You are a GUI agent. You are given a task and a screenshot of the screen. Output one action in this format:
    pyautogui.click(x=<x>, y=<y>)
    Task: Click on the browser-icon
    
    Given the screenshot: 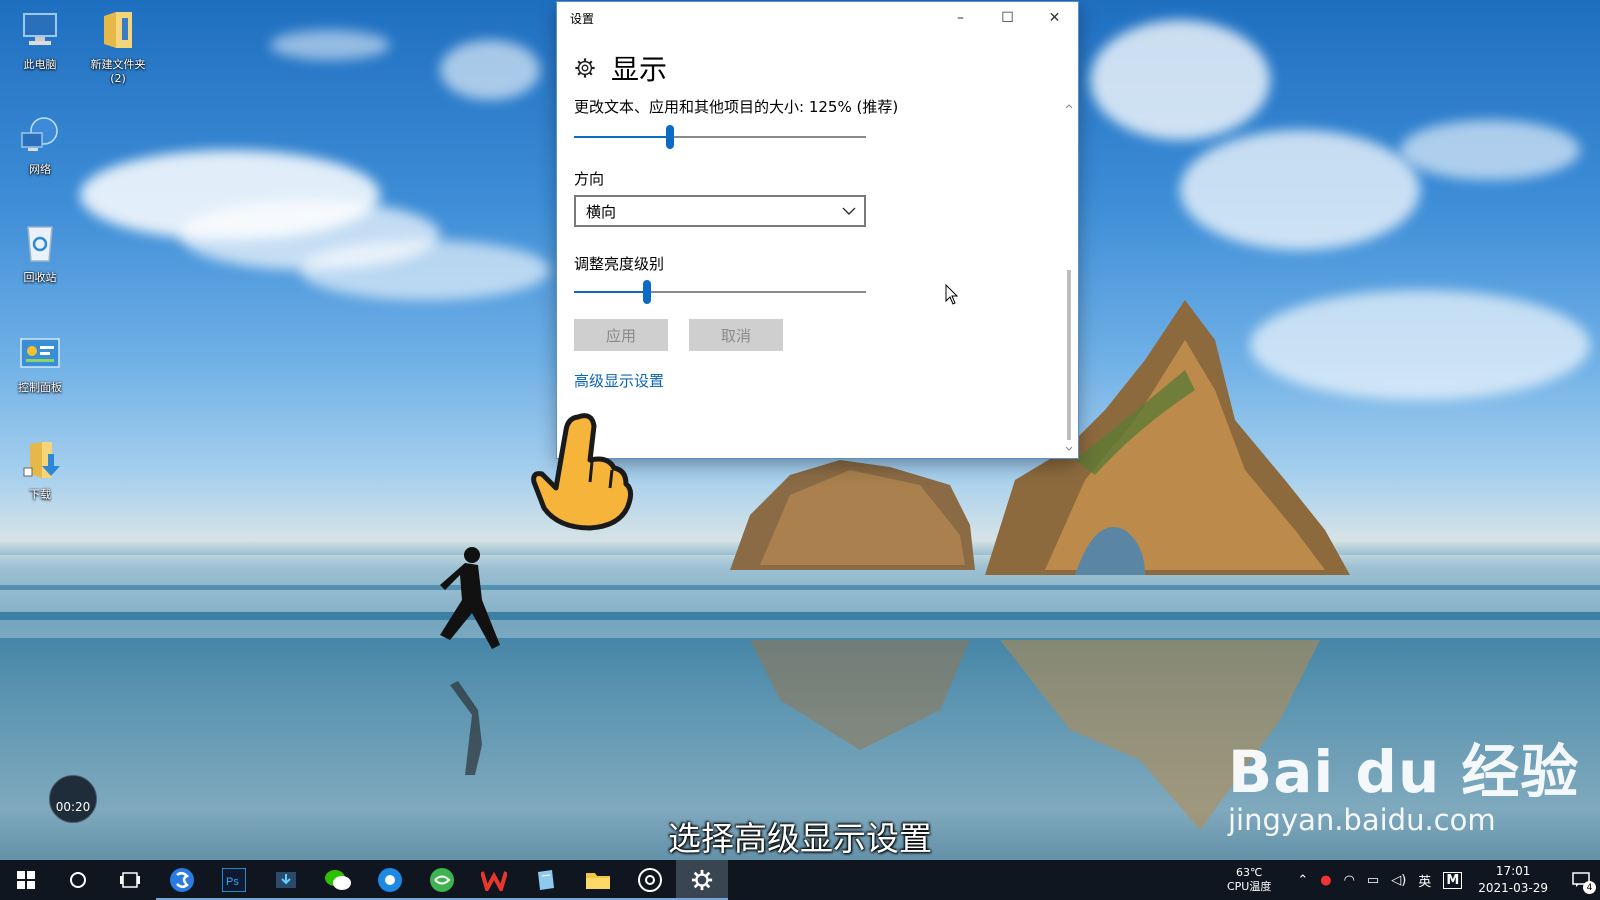 What is the action you would take?
    pyautogui.click(x=390, y=880)
    